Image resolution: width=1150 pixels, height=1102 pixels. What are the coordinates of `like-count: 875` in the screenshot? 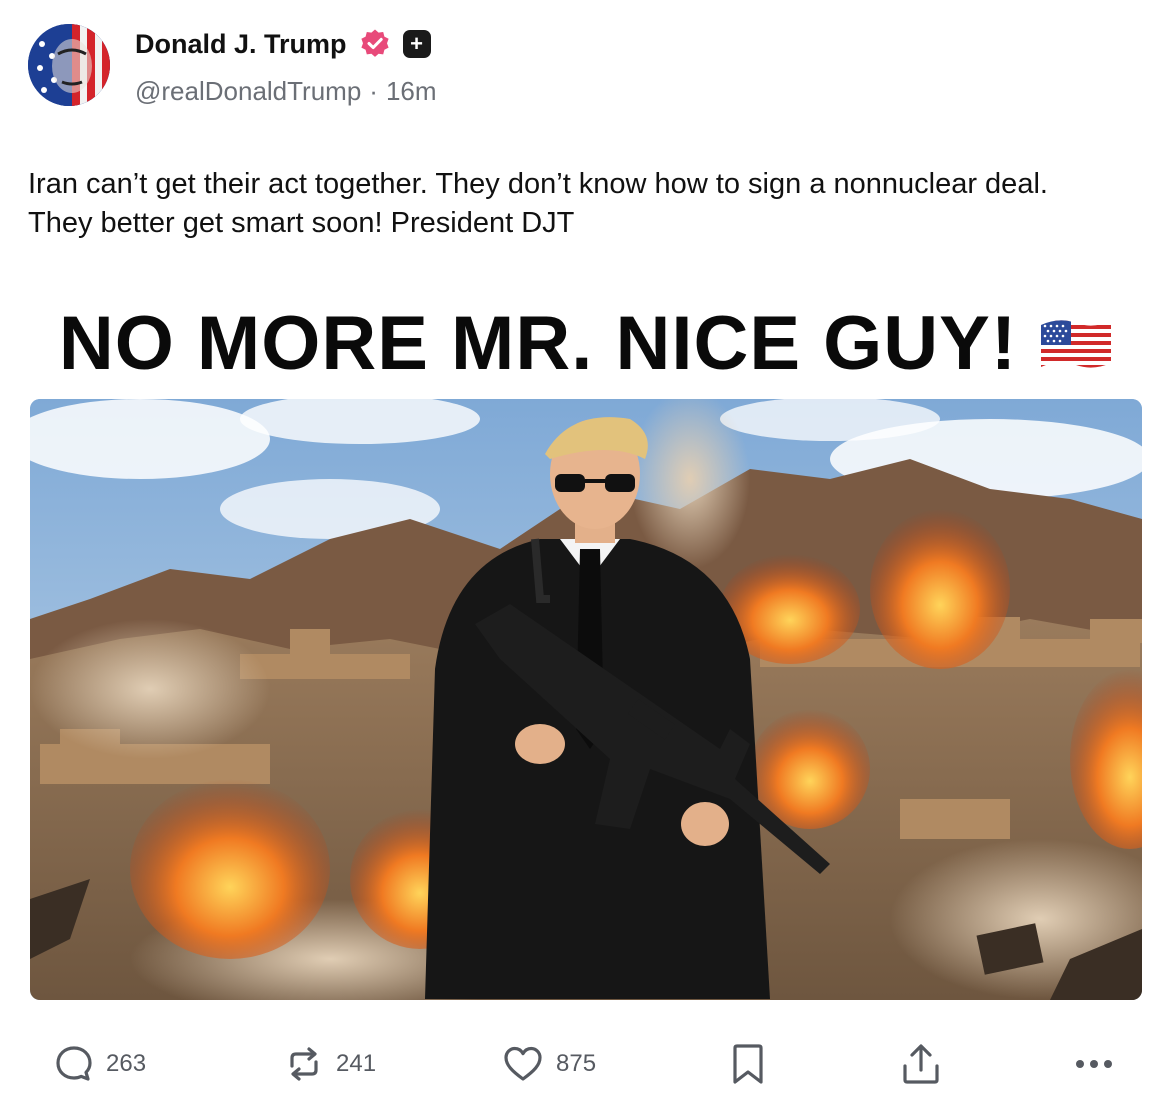 It's located at (576, 1063).